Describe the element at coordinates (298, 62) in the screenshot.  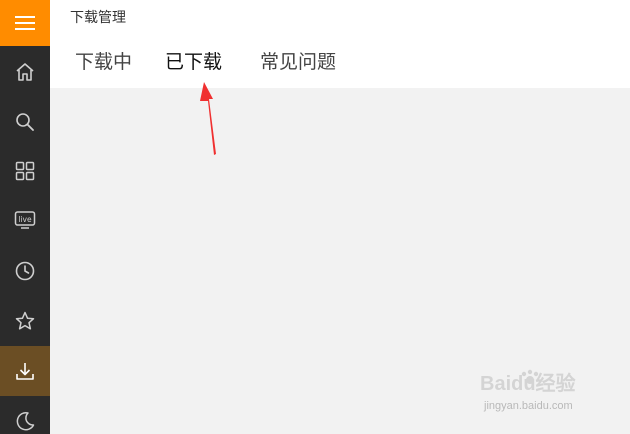
I see `tab-faq: 常见问题` at that location.